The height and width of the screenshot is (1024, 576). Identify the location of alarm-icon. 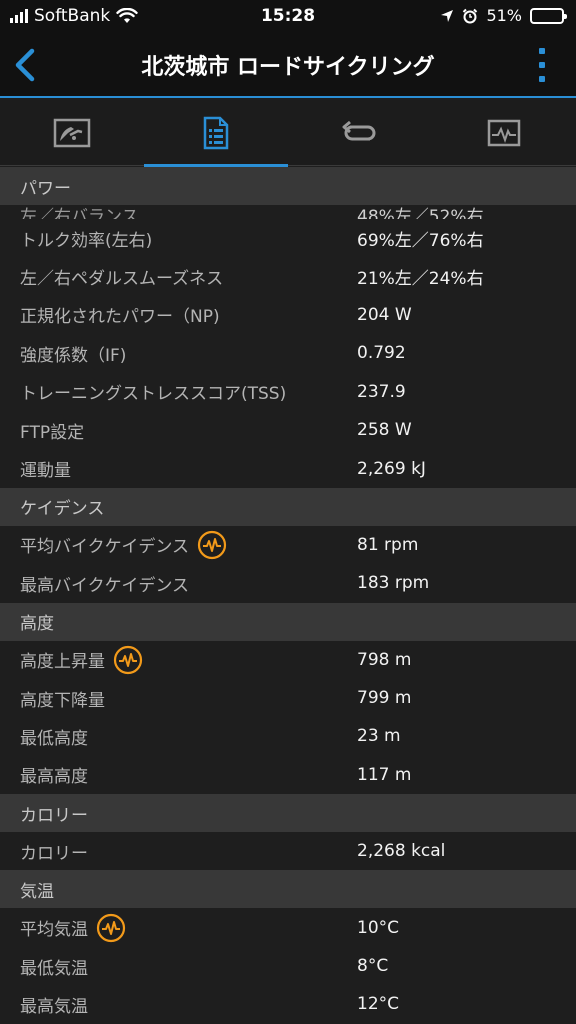
(470, 15).